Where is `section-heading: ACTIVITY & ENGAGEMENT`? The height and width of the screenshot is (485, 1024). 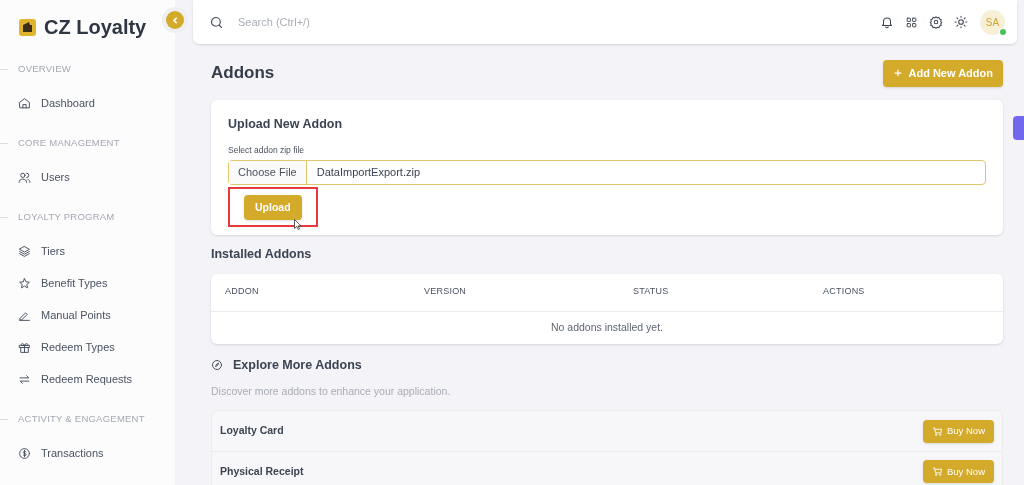 section-heading: ACTIVITY & ENGAGEMENT is located at coordinates (81, 418).